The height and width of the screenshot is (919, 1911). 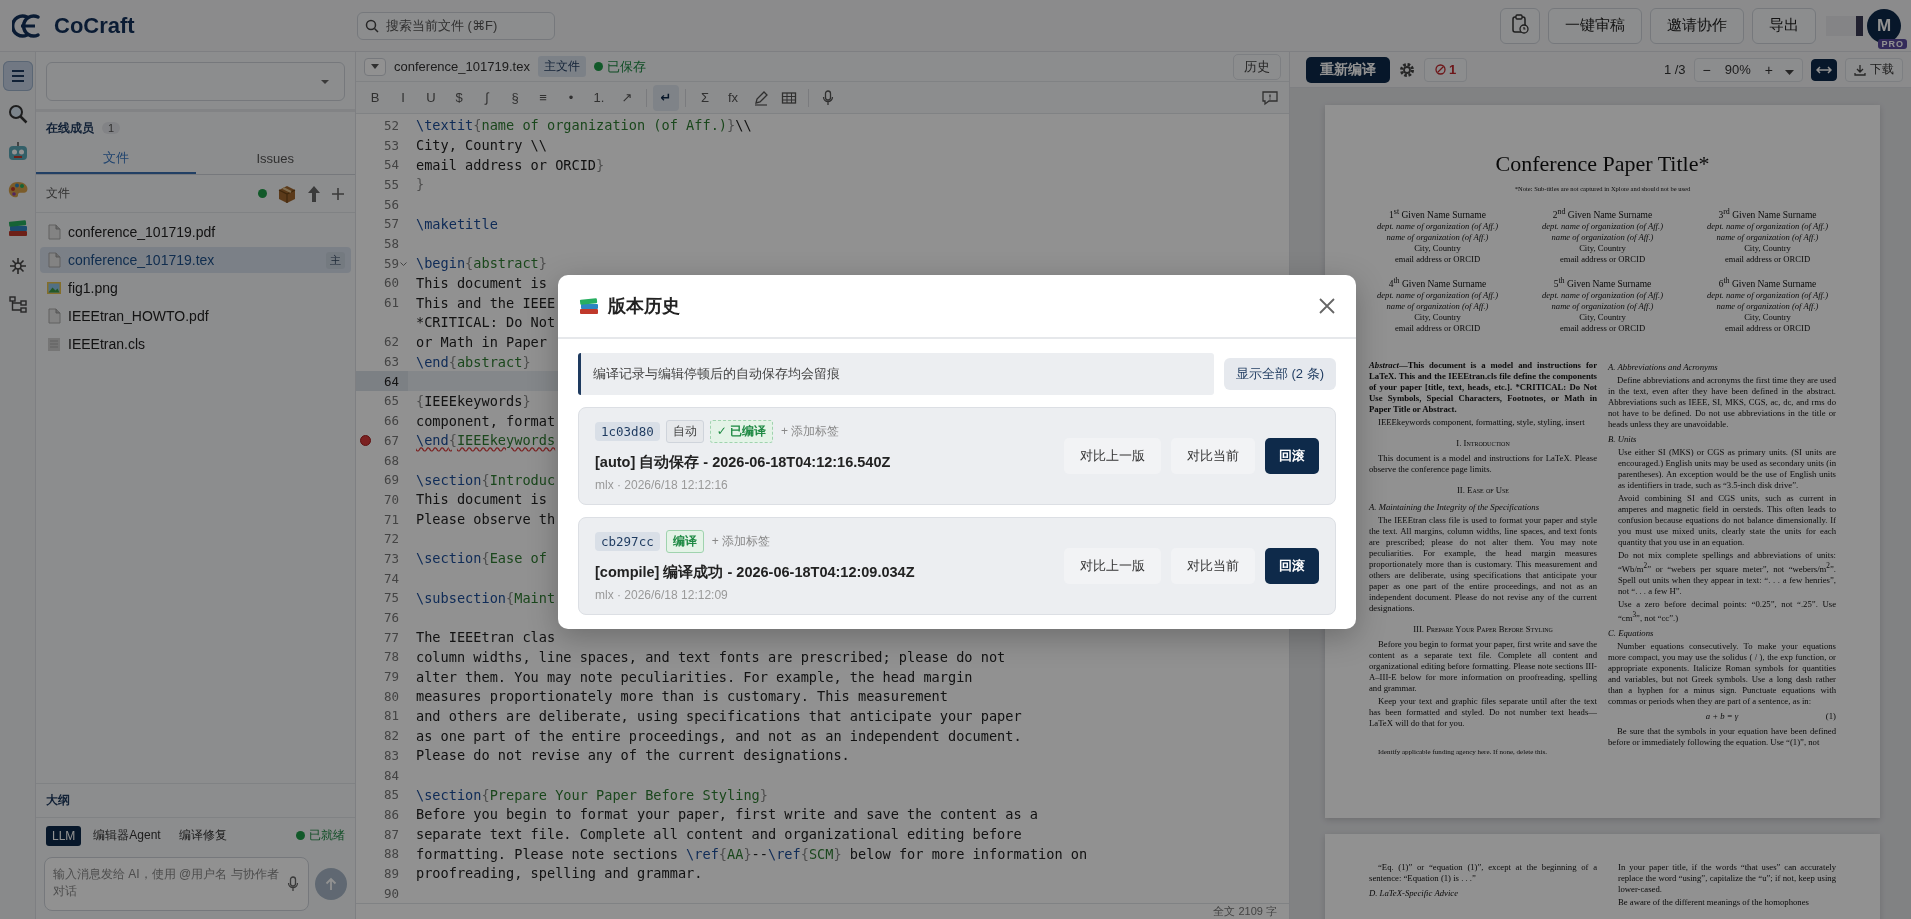 What do you see at coordinates (403, 97) in the screenshot?
I see `format-button: I` at bounding box center [403, 97].